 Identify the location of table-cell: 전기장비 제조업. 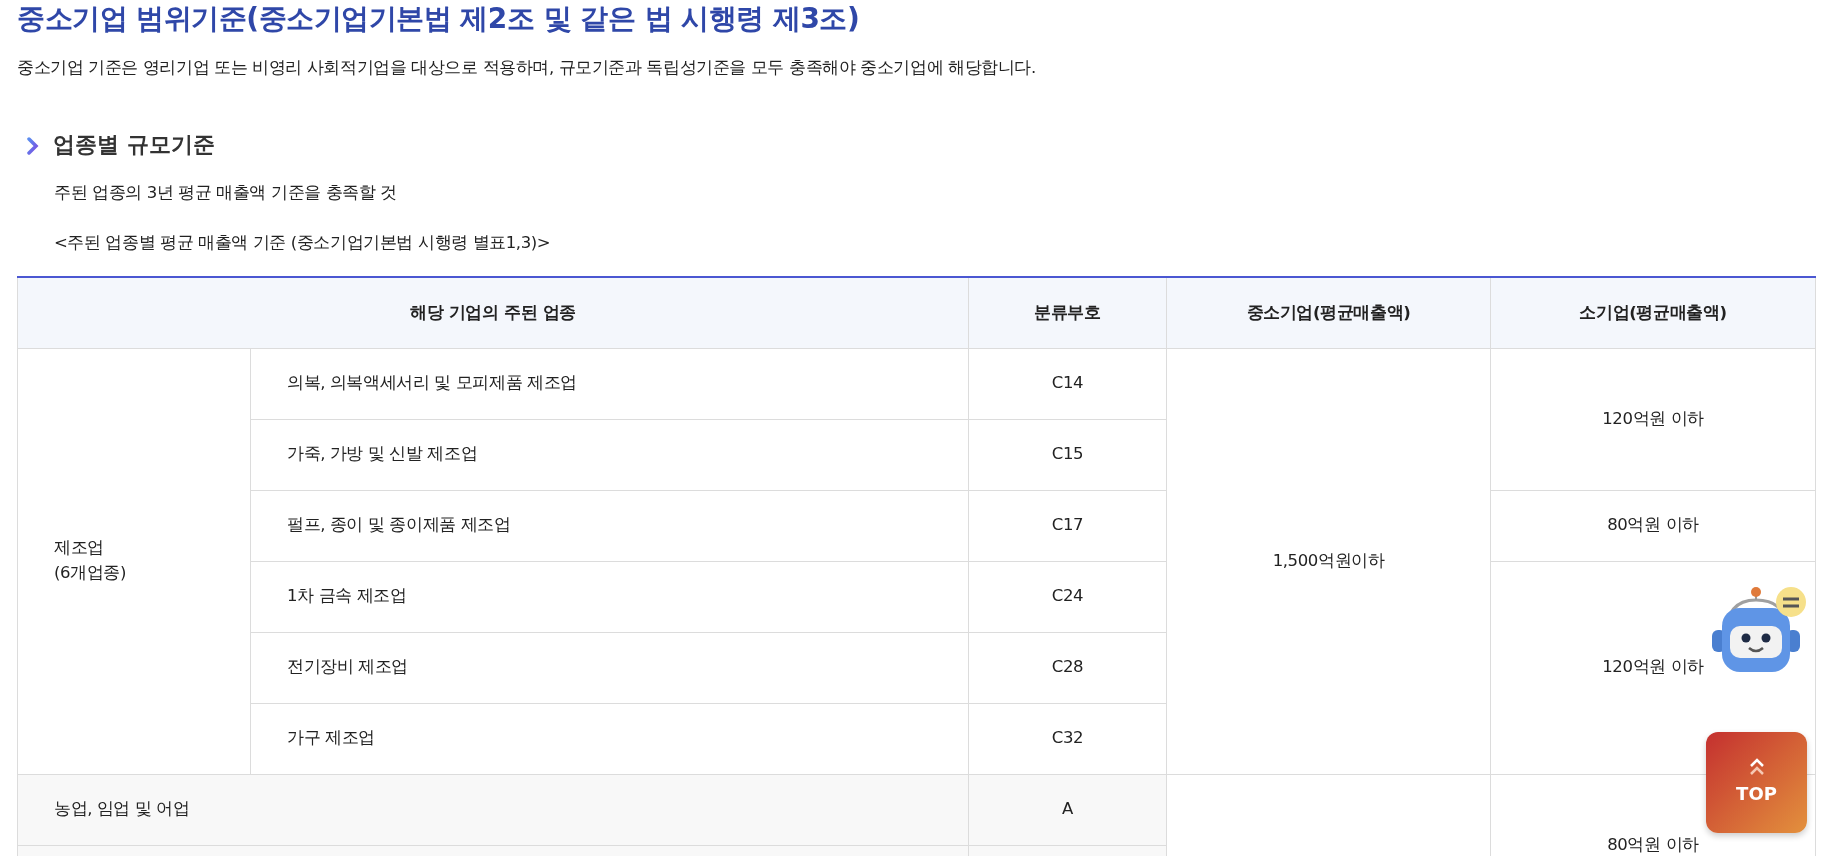
(609, 668).